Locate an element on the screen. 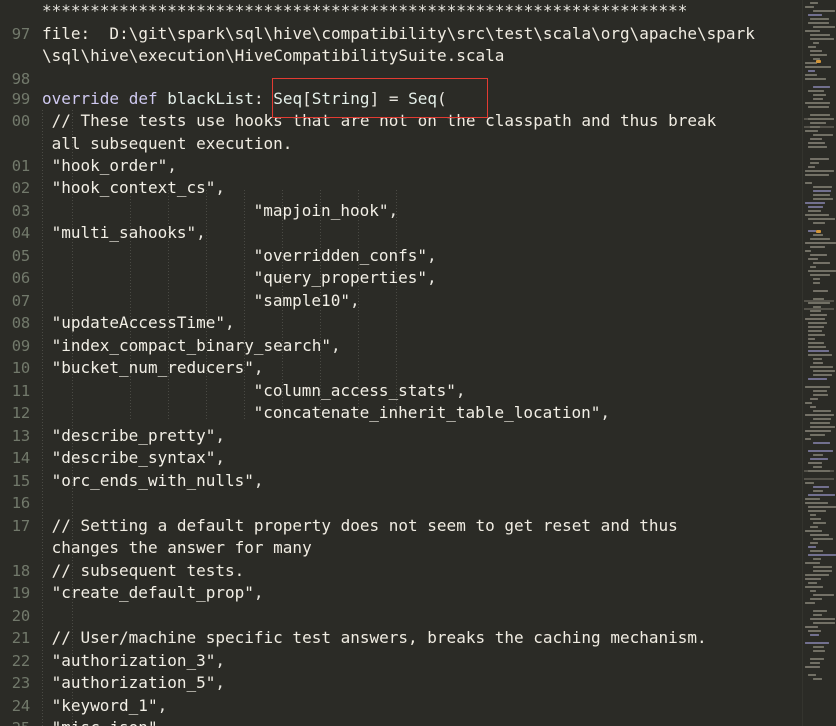 The image size is (836, 726). code-line: "create_default_prop", is located at coordinates (158, 593).